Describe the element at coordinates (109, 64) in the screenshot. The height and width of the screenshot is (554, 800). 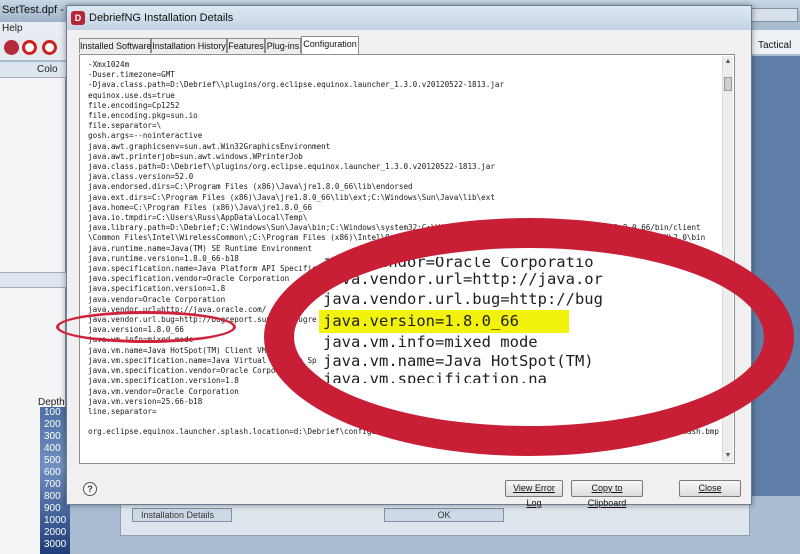
I see `configuration-line: -Xmx1024m` at that location.